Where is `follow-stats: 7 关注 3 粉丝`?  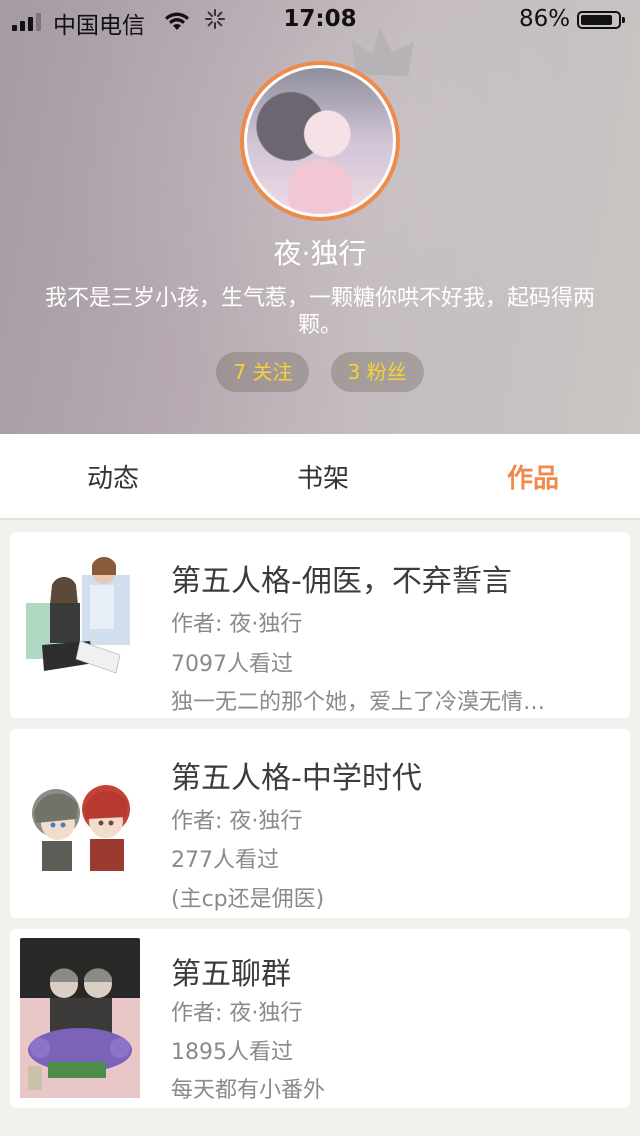
follow-stats: 7 关注 3 粉丝 is located at coordinates (320, 372).